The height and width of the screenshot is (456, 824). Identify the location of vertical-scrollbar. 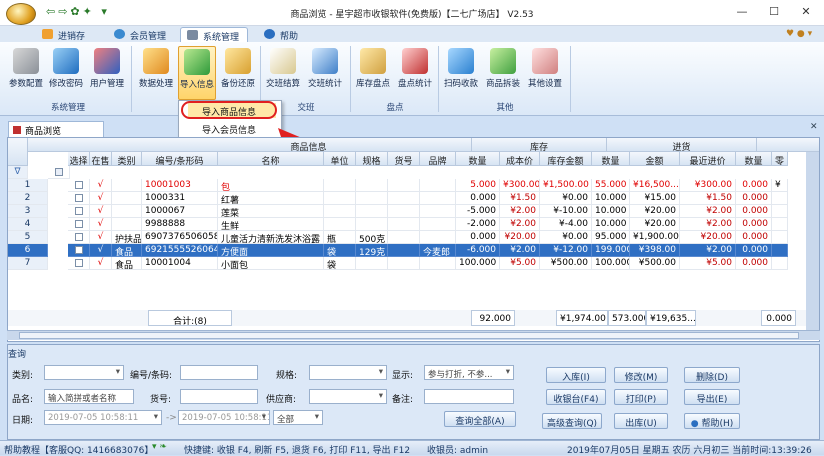
(812, 241).